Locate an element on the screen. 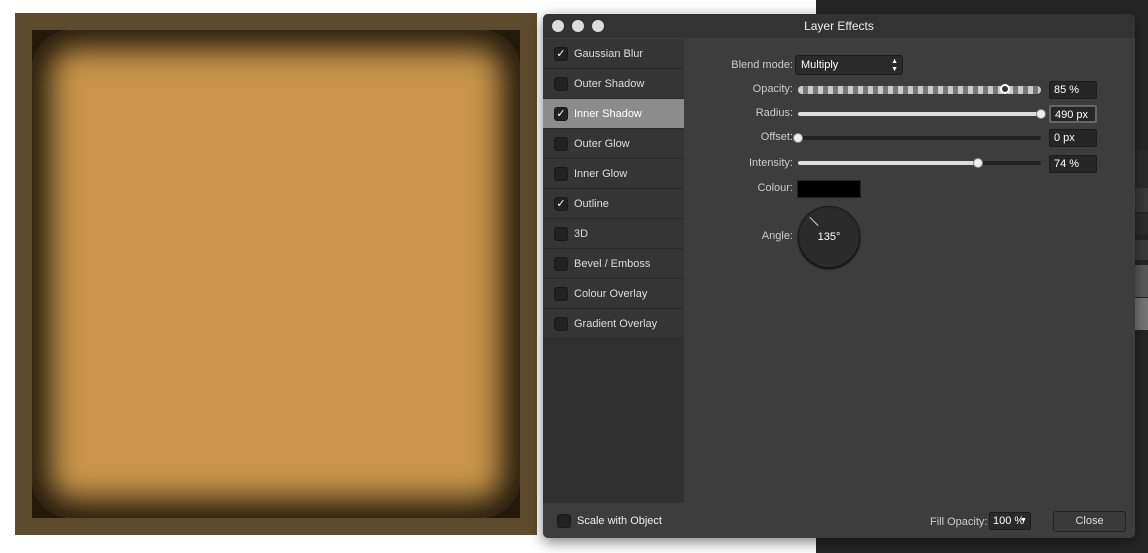 The image size is (1148, 553). colour-label: Colour: is located at coordinates (775, 188).